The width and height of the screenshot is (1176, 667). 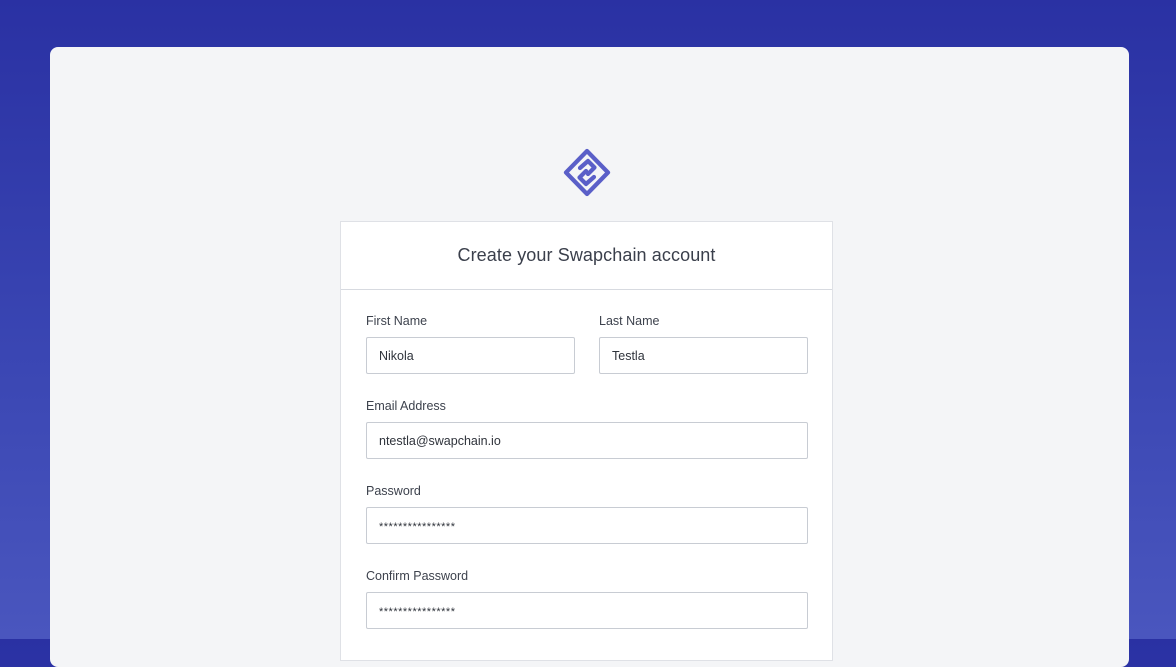 What do you see at coordinates (393, 491) in the screenshot?
I see `password-label: Password` at bounding box center [393, 491].